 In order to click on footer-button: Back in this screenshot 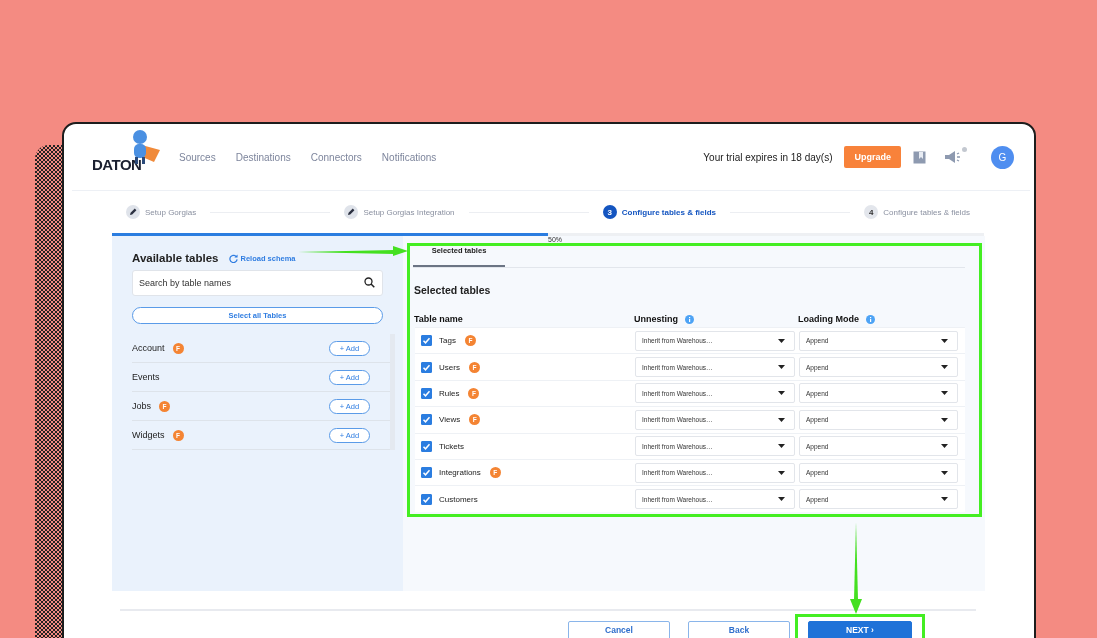, I will do `click(739, 629)`.